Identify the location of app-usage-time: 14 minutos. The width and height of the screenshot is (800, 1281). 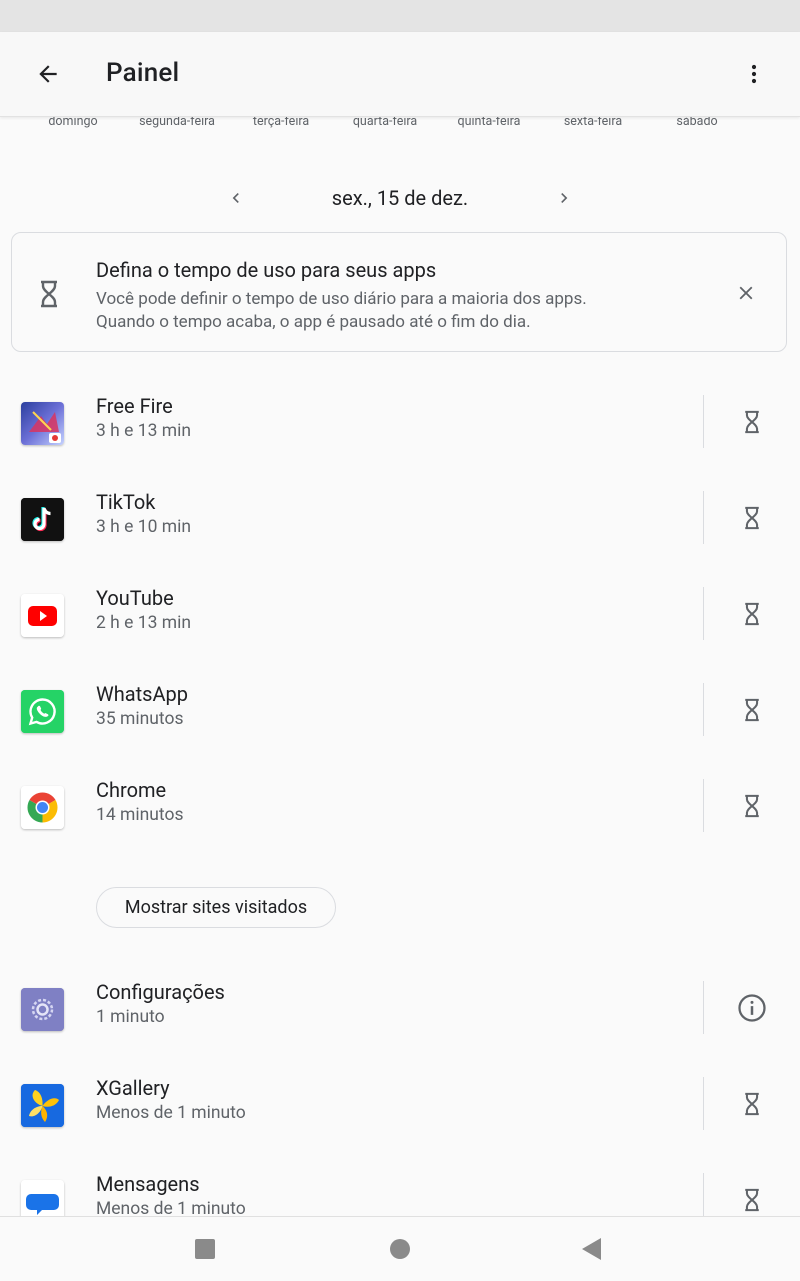
(140, 815).